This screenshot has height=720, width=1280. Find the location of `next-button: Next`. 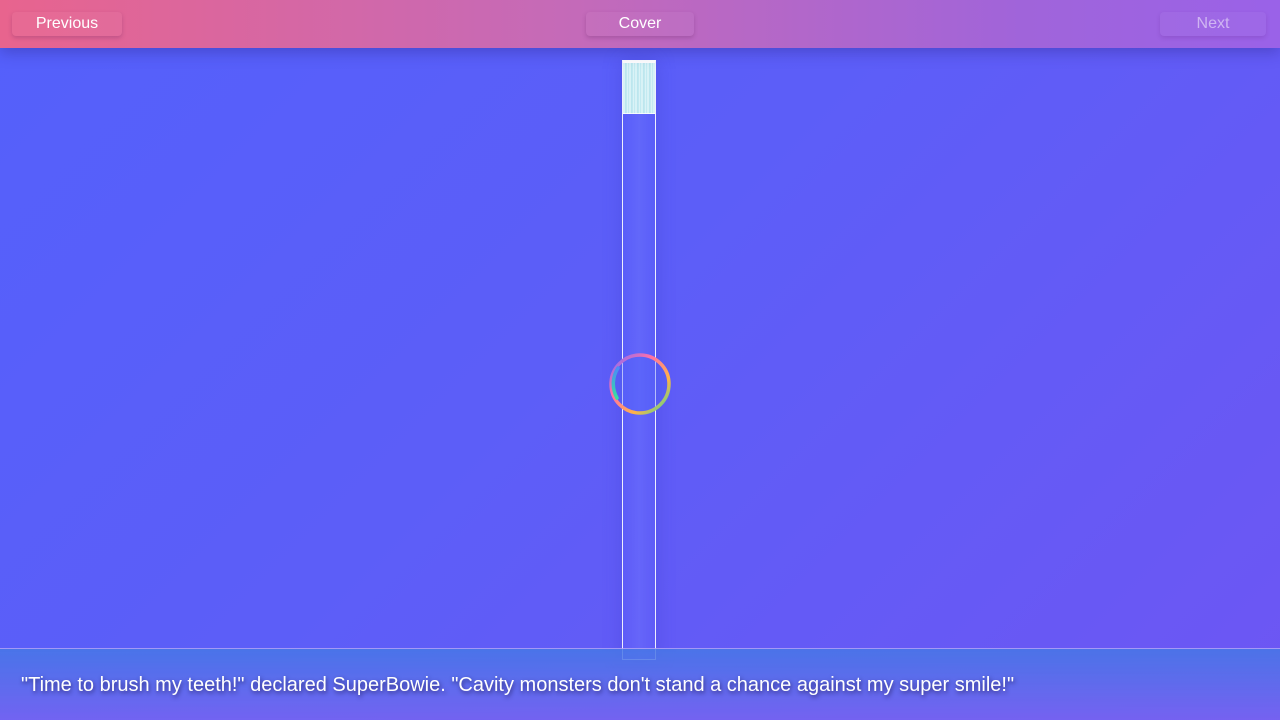

next-button: Next is located at coordinates (1213, 24).